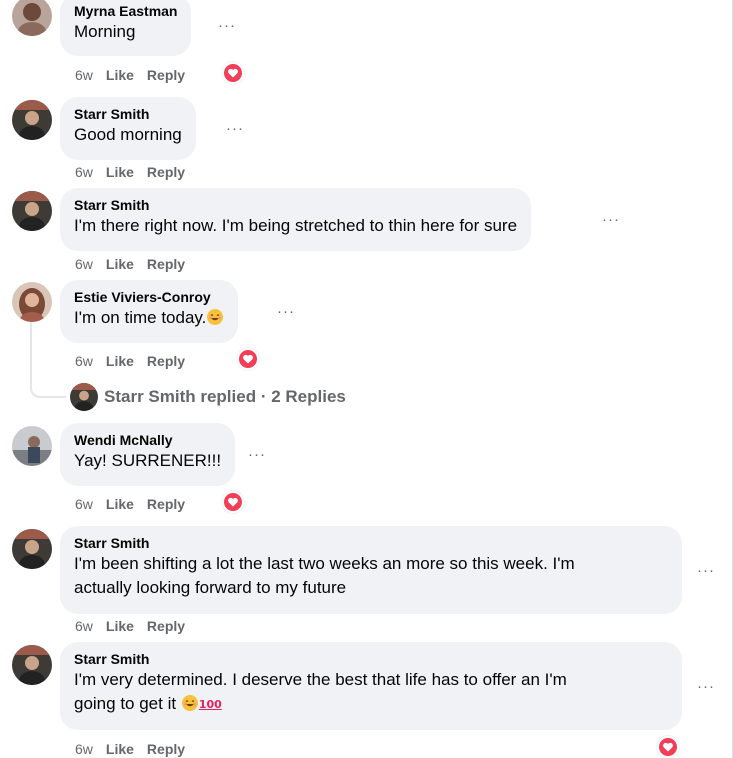 This screenshot has width=733, height=758. I want to click on view-replies-link: Starr Smith replied · 2 Replies, so click(208, 397).